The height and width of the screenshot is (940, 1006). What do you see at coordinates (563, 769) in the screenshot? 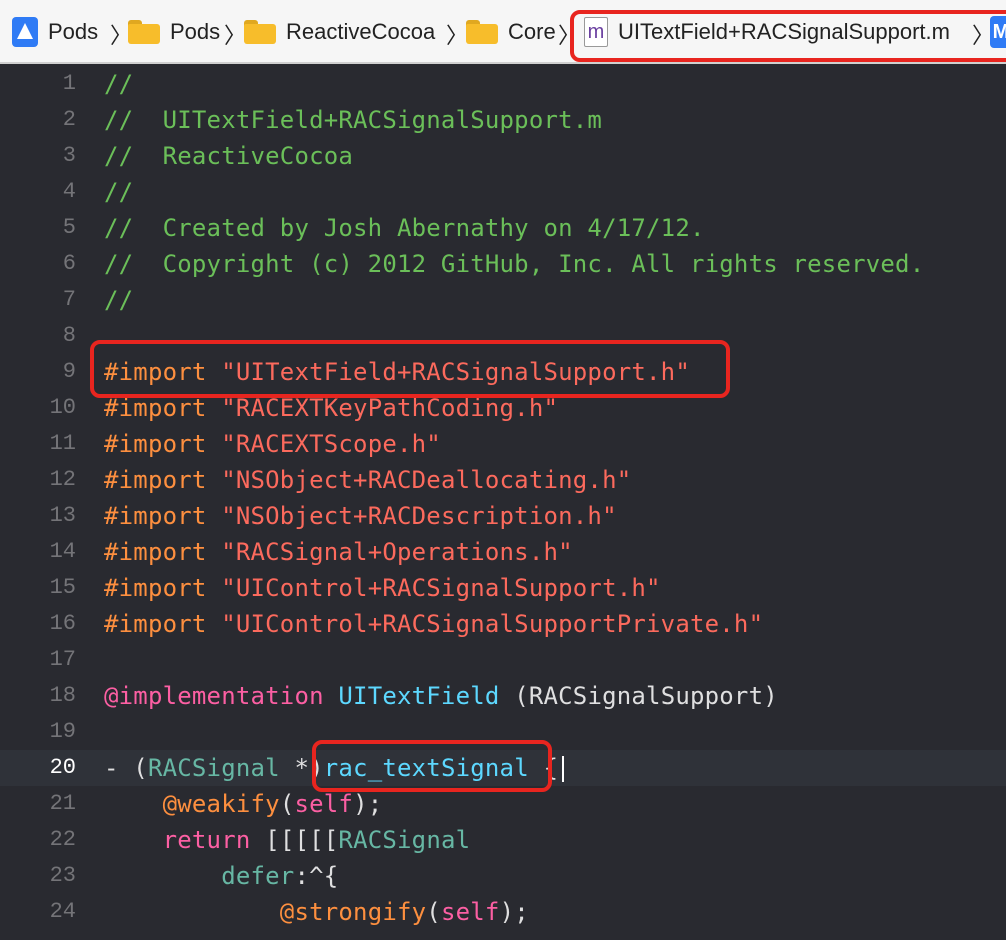
I see `text-cursor` at bounding box center [563, 769].